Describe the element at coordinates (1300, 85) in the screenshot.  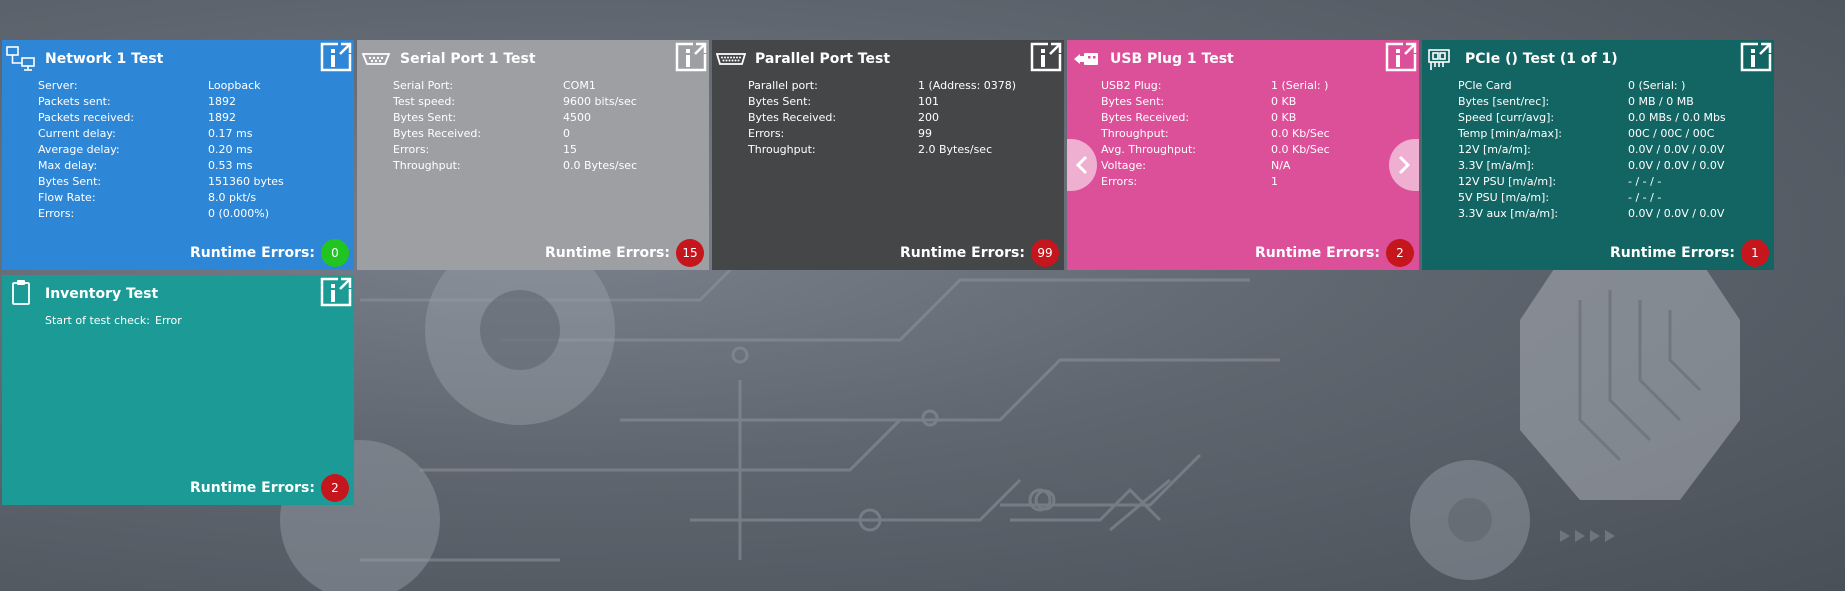
I see `stat-value: 1 (Serial: )` at that location.